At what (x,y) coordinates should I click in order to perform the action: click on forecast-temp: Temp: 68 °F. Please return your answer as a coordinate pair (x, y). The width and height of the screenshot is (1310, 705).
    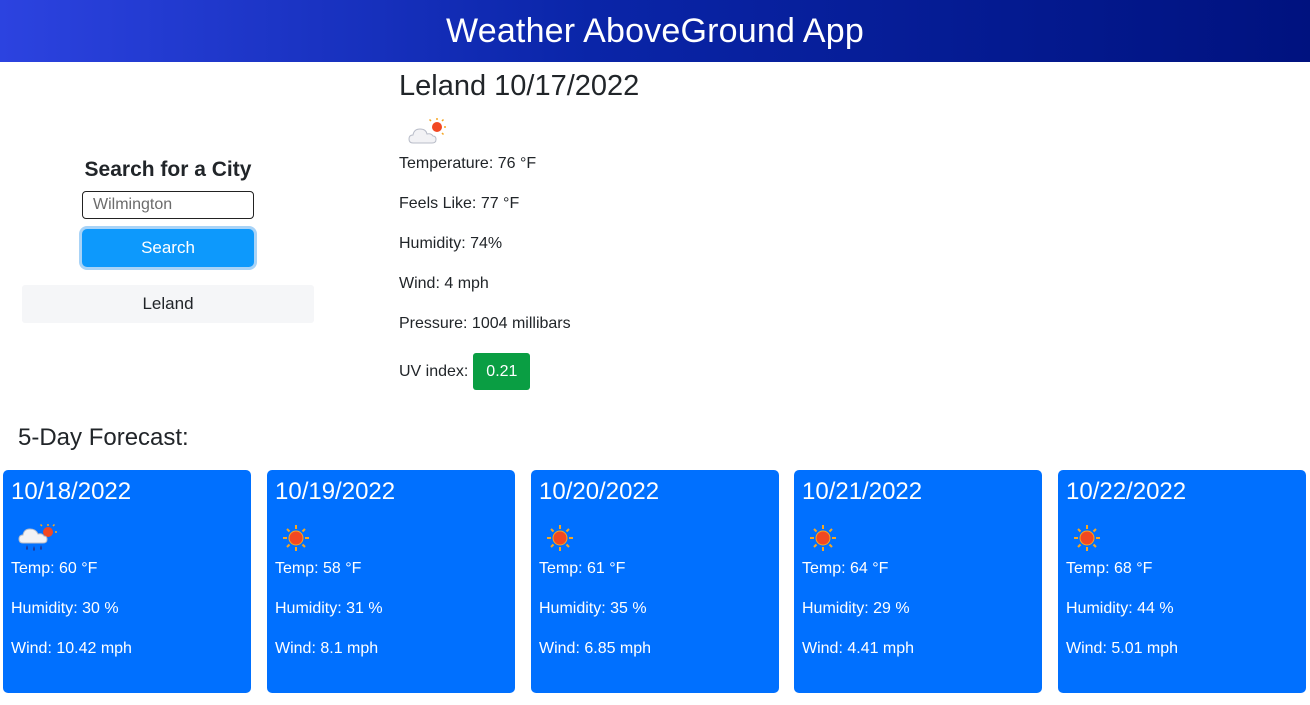
    Looking at the image, I should click on (1109, 568).